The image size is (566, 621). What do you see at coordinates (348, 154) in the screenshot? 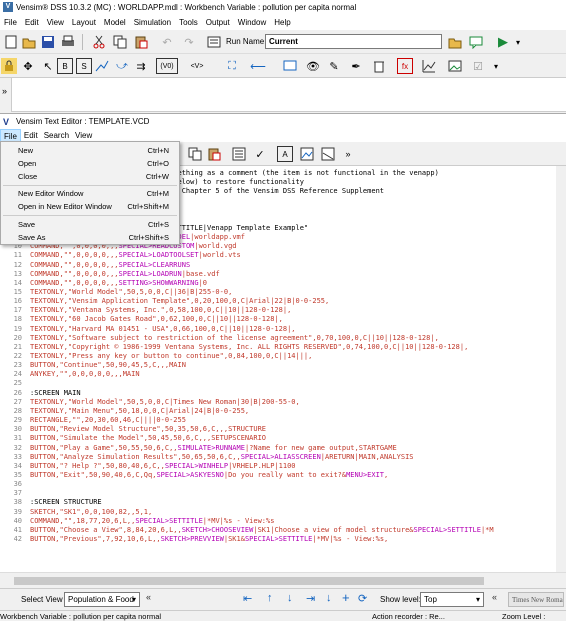
I see `editor-more-icon: »` at bounding box center [348, 154].